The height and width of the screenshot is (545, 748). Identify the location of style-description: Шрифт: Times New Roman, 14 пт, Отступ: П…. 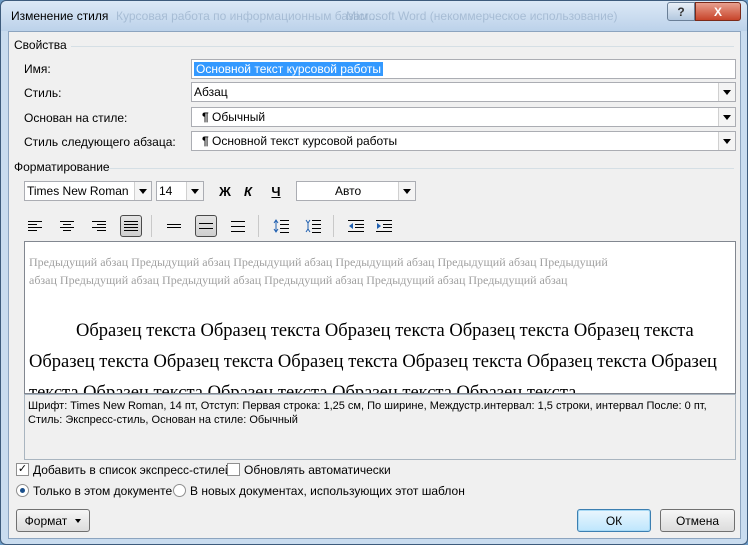
(380, 427).